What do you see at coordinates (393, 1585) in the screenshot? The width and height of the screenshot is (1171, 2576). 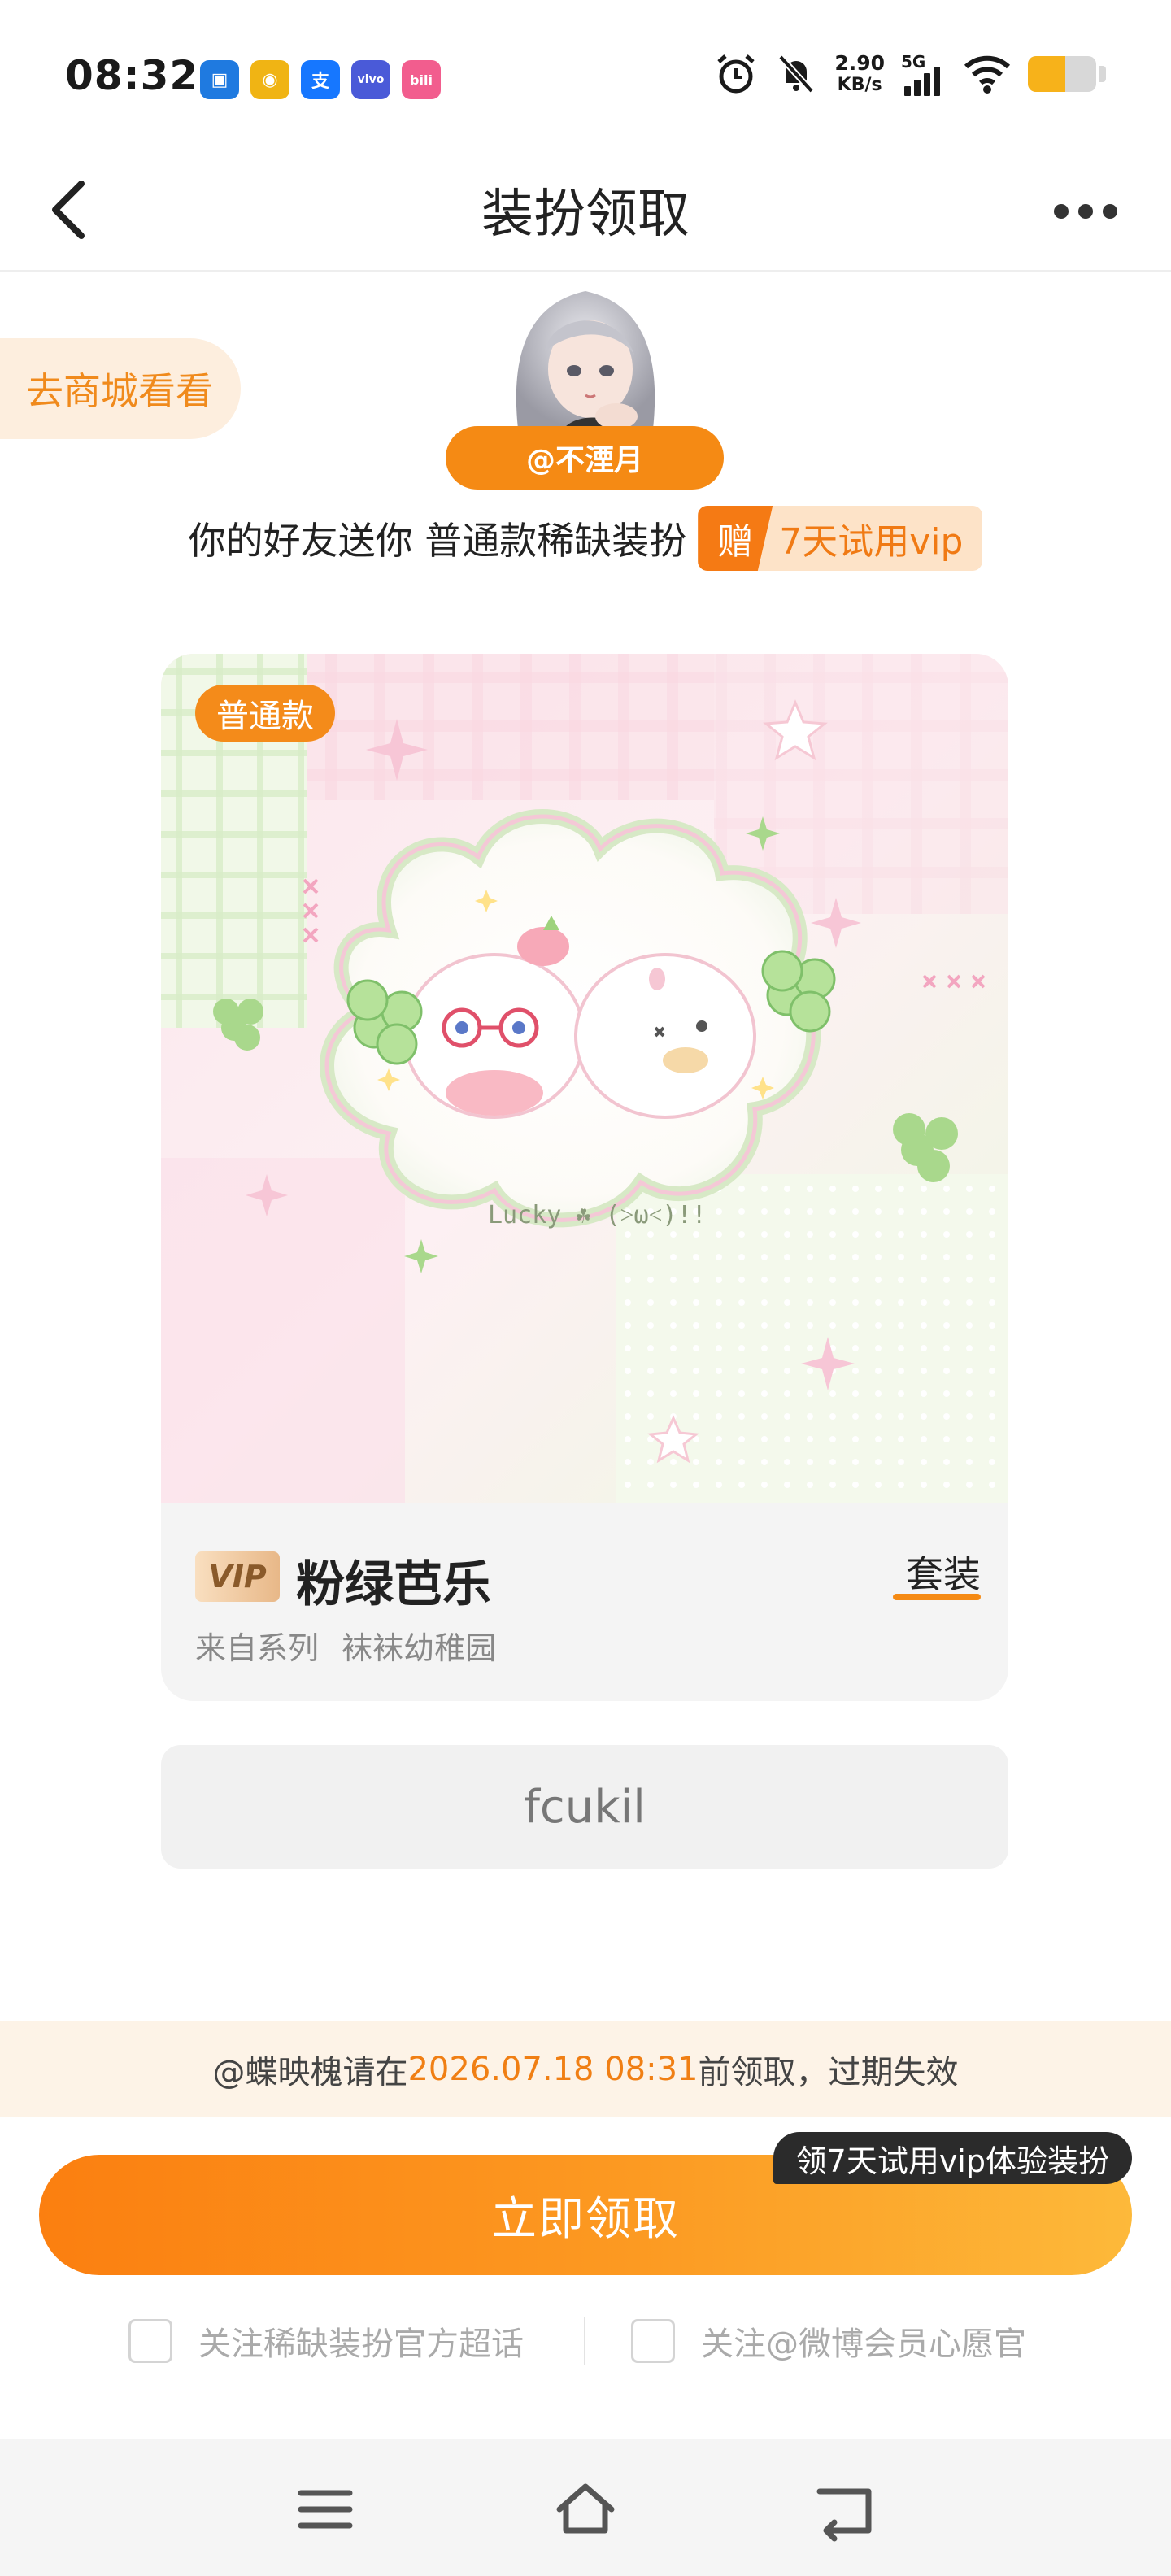 I see `skin-name: 粉绿芭乐` at bounding box center [393, 1585].